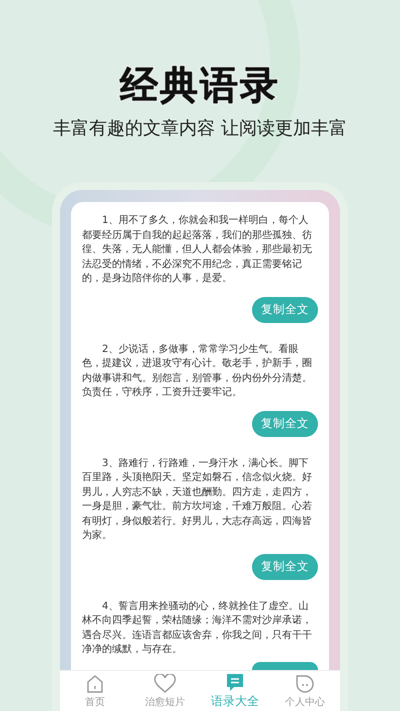 Image resolution: width=400 pixels, height=711 pixels. What do you see at coordinates (305, 684) in the screenshot?
I see `face-icon` at bounding box center [305, 684].